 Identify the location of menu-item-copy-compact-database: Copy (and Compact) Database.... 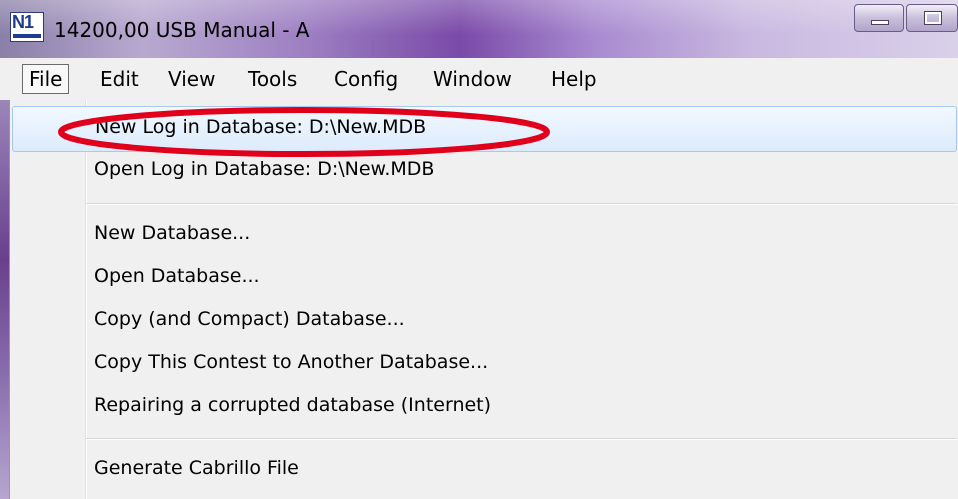
(484, 322).